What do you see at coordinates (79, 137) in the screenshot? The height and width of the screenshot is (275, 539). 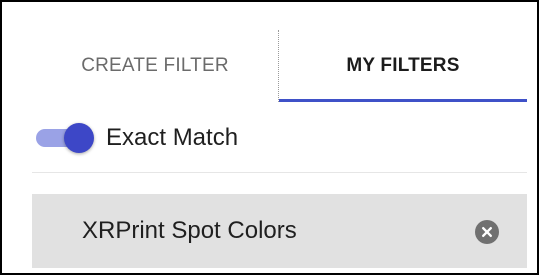 I see `toggle-thumb` at bounding box center [79, 137].